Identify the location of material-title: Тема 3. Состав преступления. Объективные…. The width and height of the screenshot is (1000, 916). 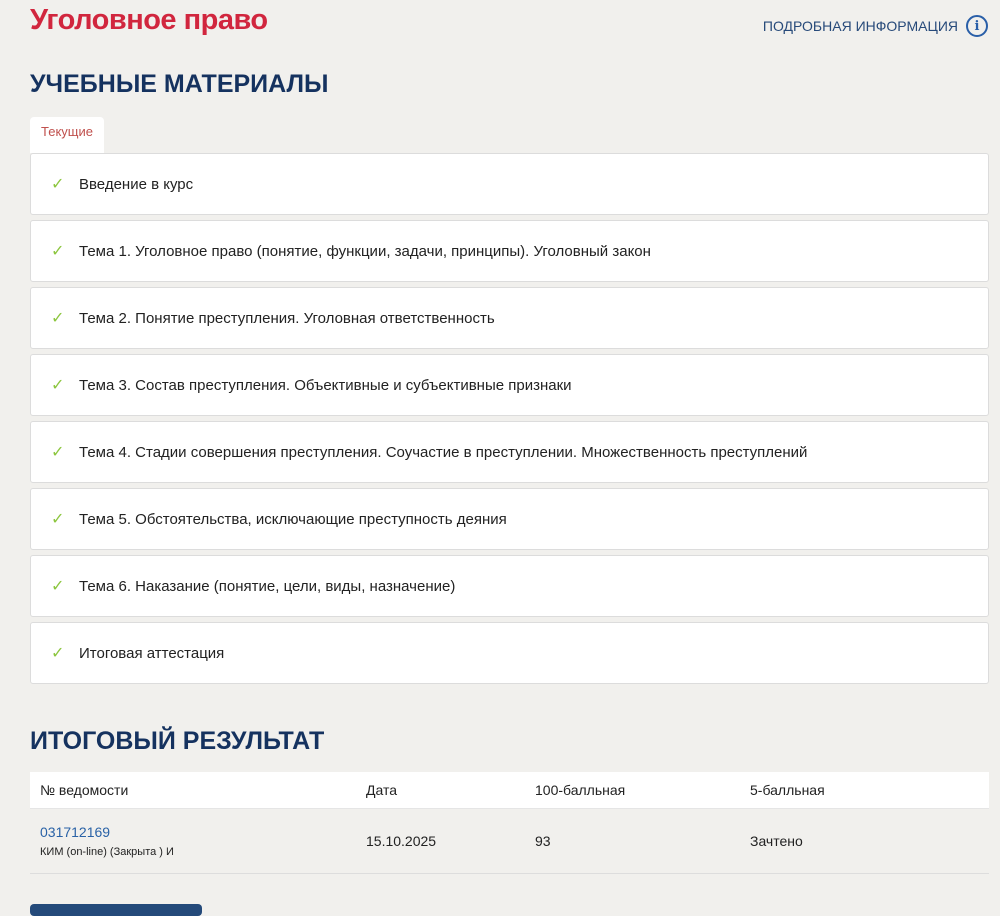
(325, 385).